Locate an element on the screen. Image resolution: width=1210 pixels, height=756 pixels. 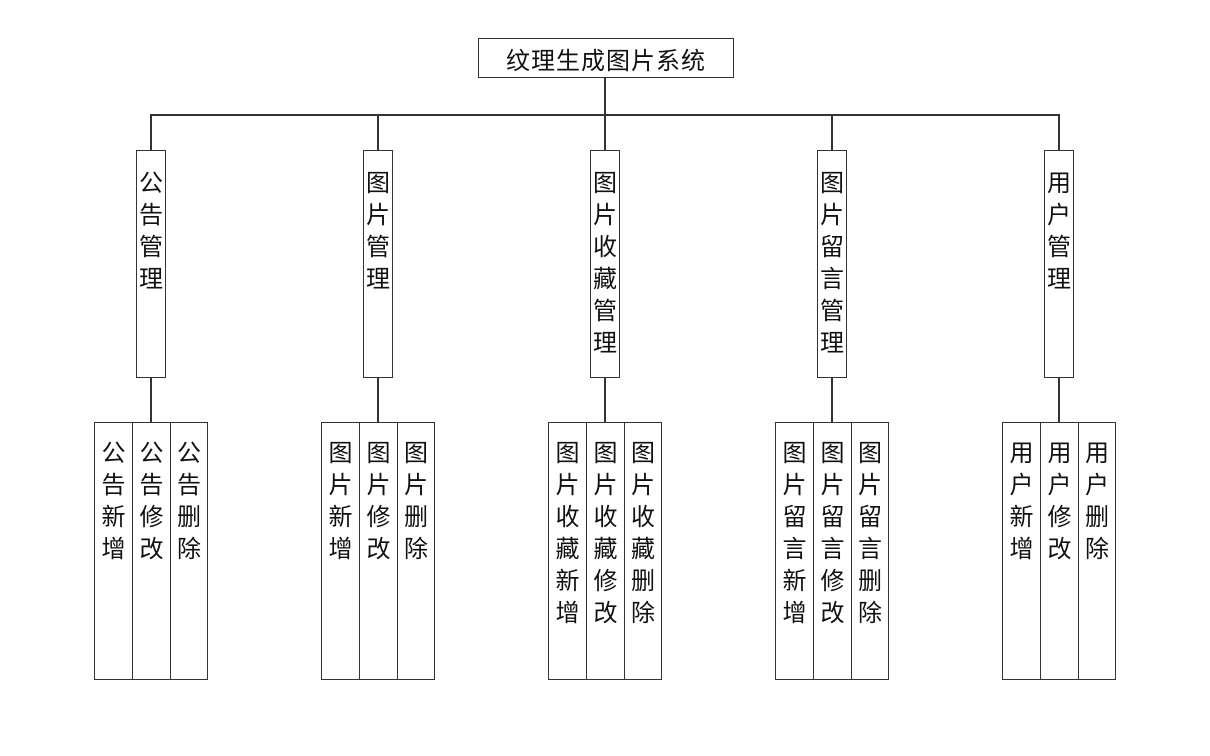
module-node-2-label: 图片收藏管理 is located at coordinates (605, 263).